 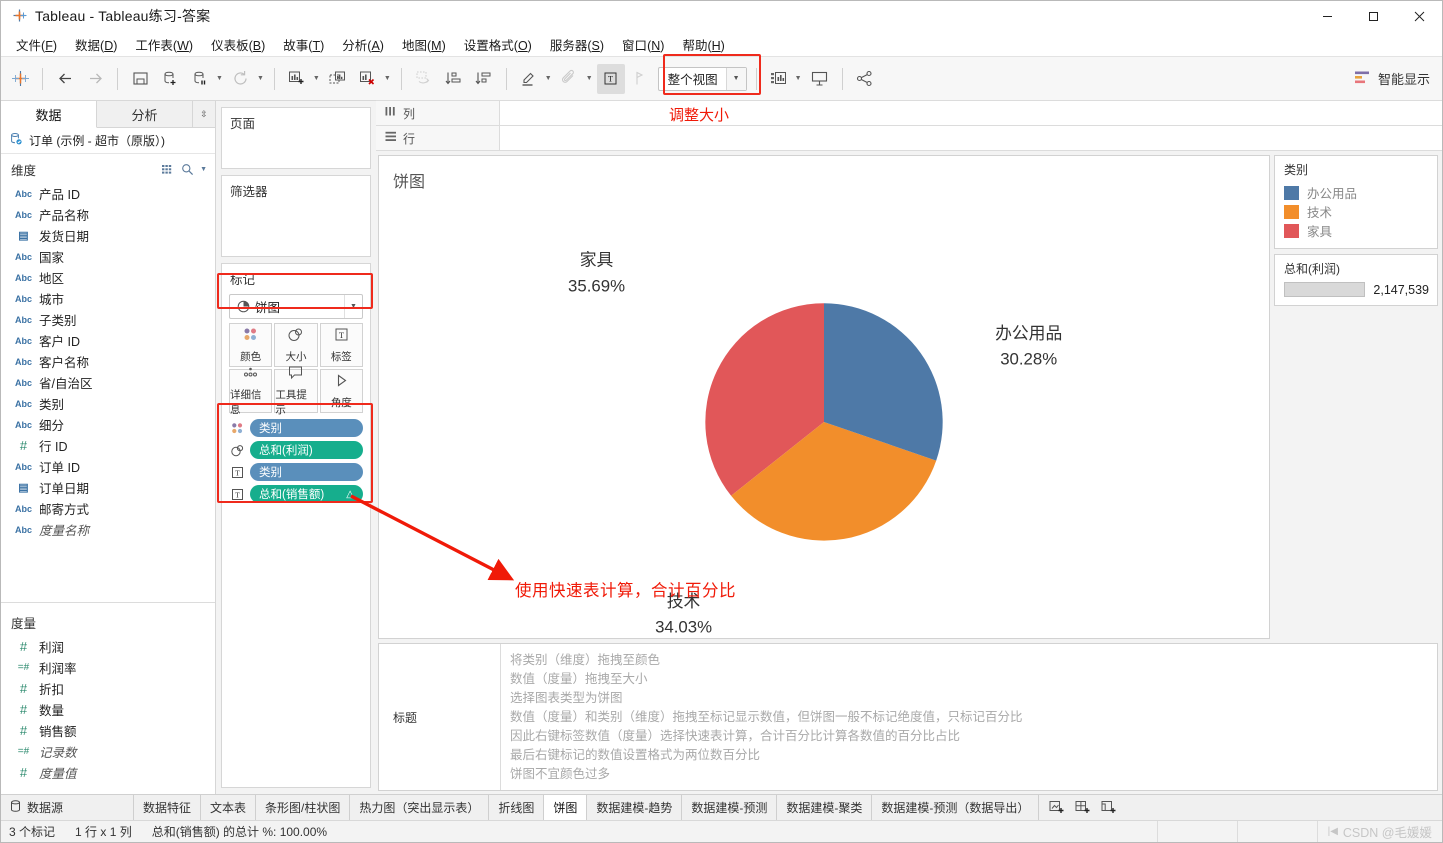 I want to click on pill-row-label-sales: T 总和(销售额) △, so click(x=296, y=494).